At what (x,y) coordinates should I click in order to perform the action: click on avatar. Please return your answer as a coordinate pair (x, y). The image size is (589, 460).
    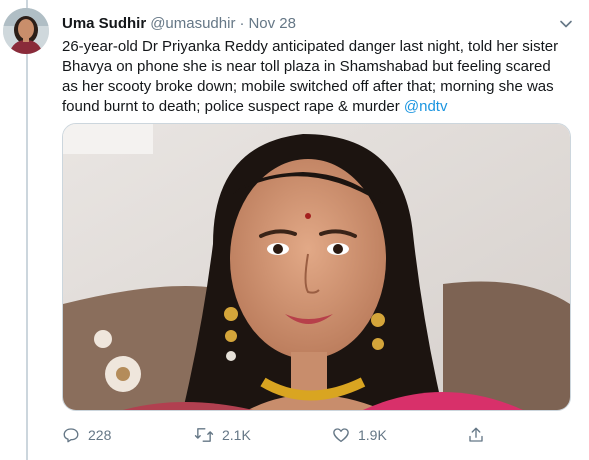
    Looking at the image, I should click on (26, 31).